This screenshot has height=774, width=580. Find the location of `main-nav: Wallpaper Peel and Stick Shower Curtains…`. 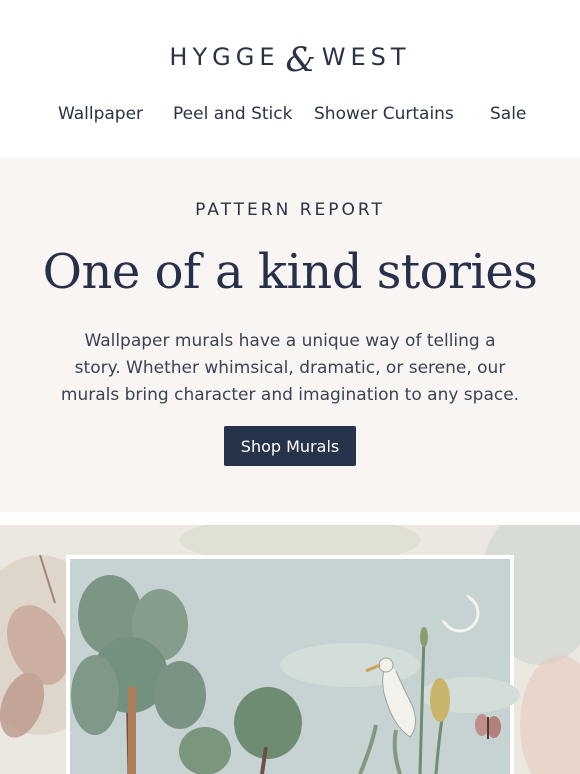

main-nav: Wallpaper Peel and Stick Shower Curtains… is located at coordinates (290, 115).